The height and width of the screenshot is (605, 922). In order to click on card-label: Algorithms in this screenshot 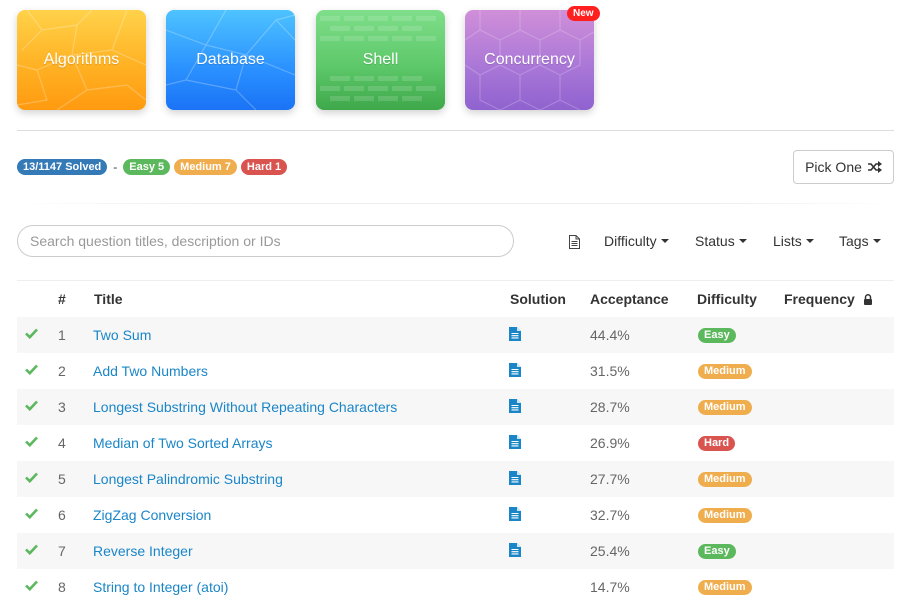, I will do `click(81, 59)`.